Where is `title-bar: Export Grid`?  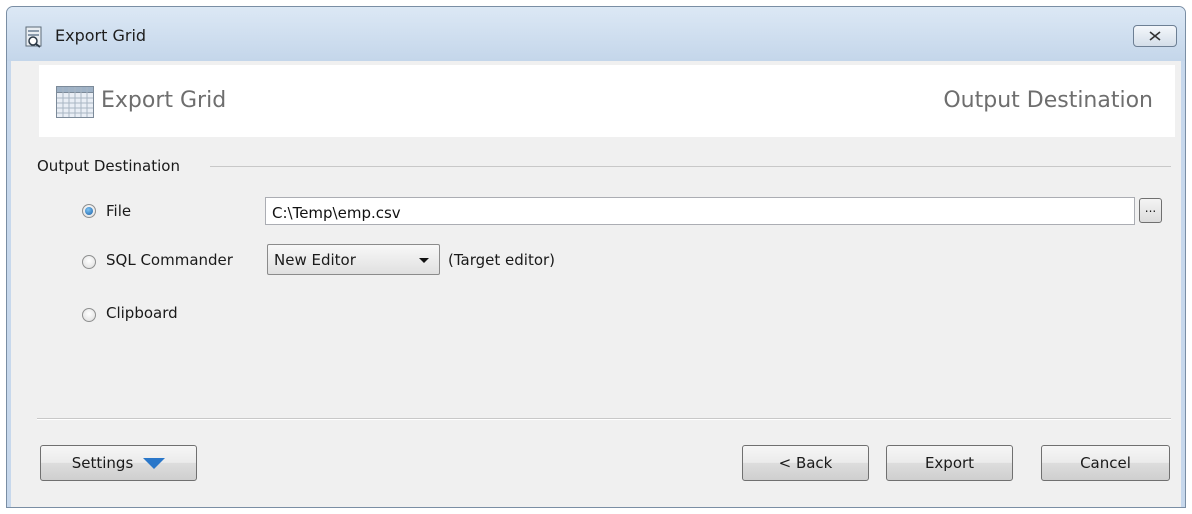 title-bar: Export Grid is located at coordinates (596, 34).